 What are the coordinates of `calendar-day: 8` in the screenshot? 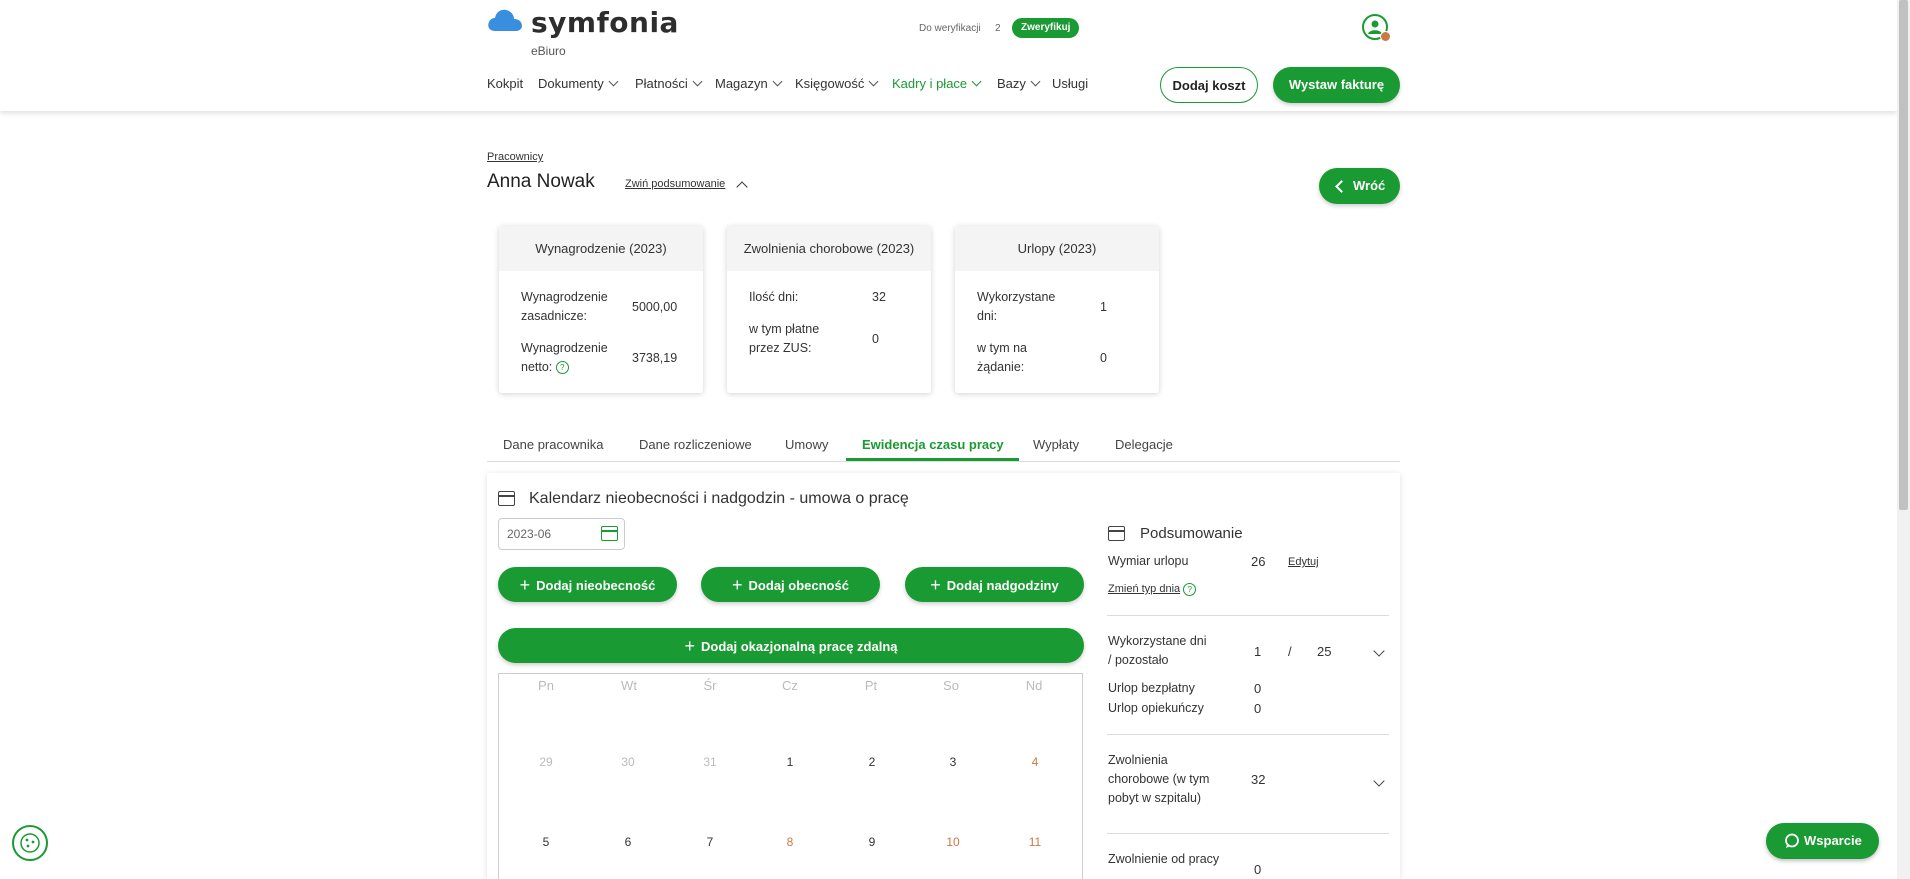 It's located at (790, 842).